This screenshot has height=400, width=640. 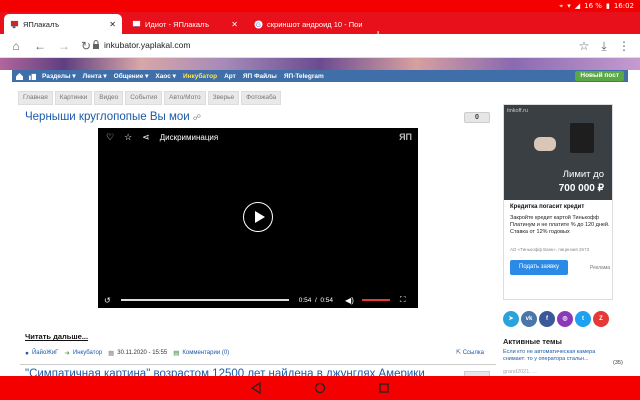 What do you see at coordinates (19, 76) in the screenshot?
I see `home-icon` at bounding box center [19, 76].